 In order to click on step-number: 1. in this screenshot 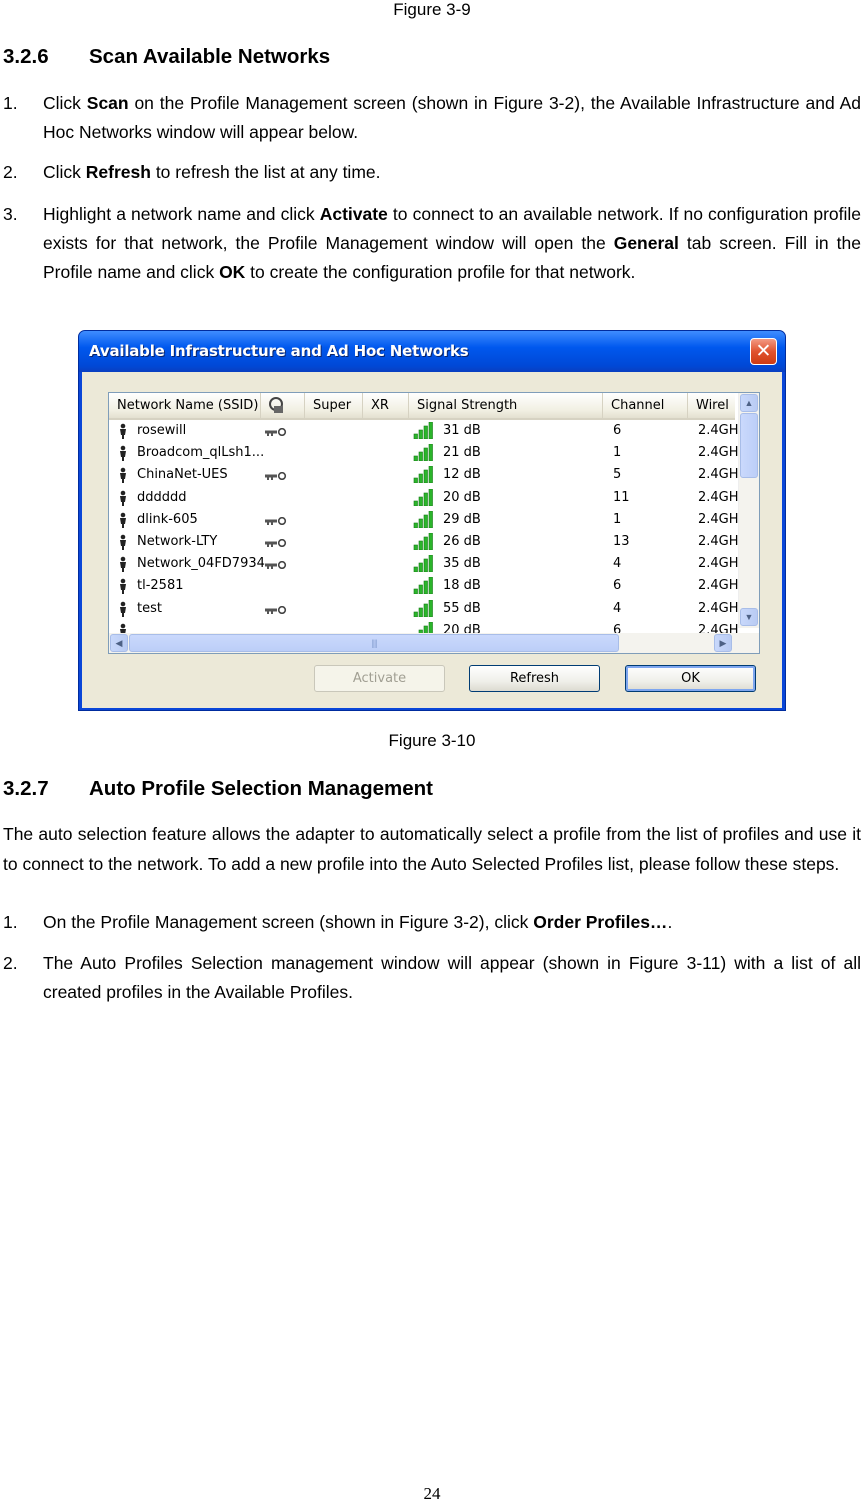, I will do `click(10, 103)`.